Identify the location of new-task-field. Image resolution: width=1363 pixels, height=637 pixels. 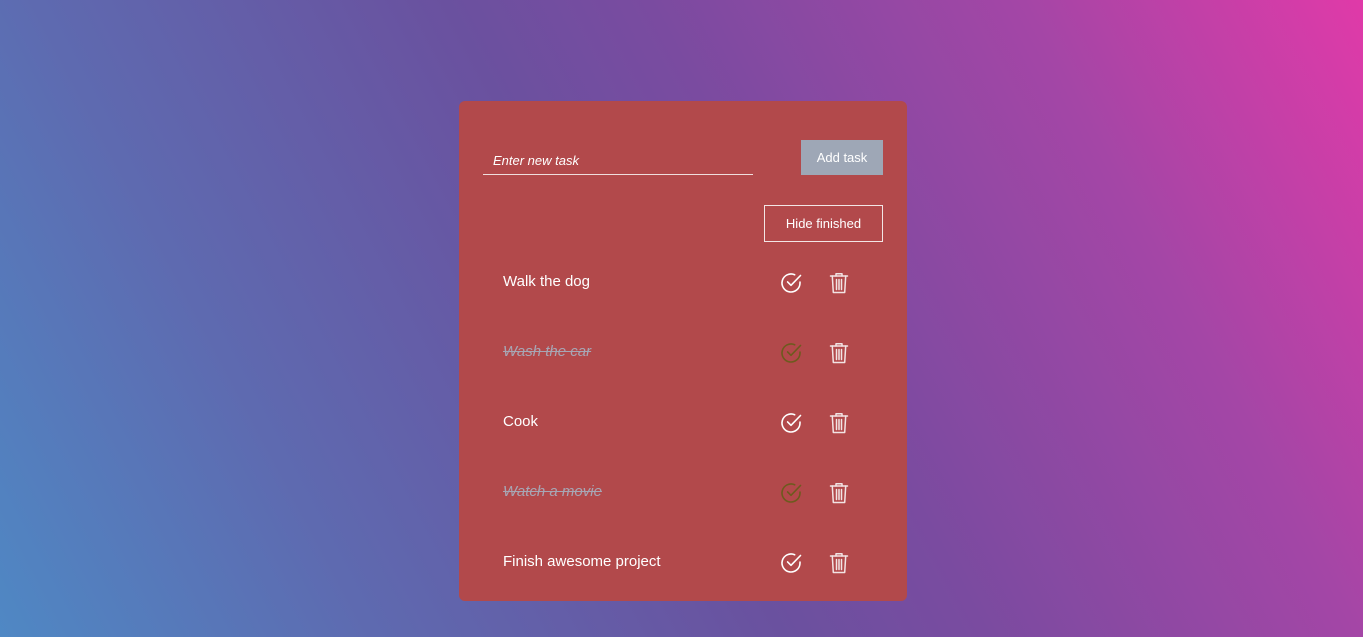
(618, 161).